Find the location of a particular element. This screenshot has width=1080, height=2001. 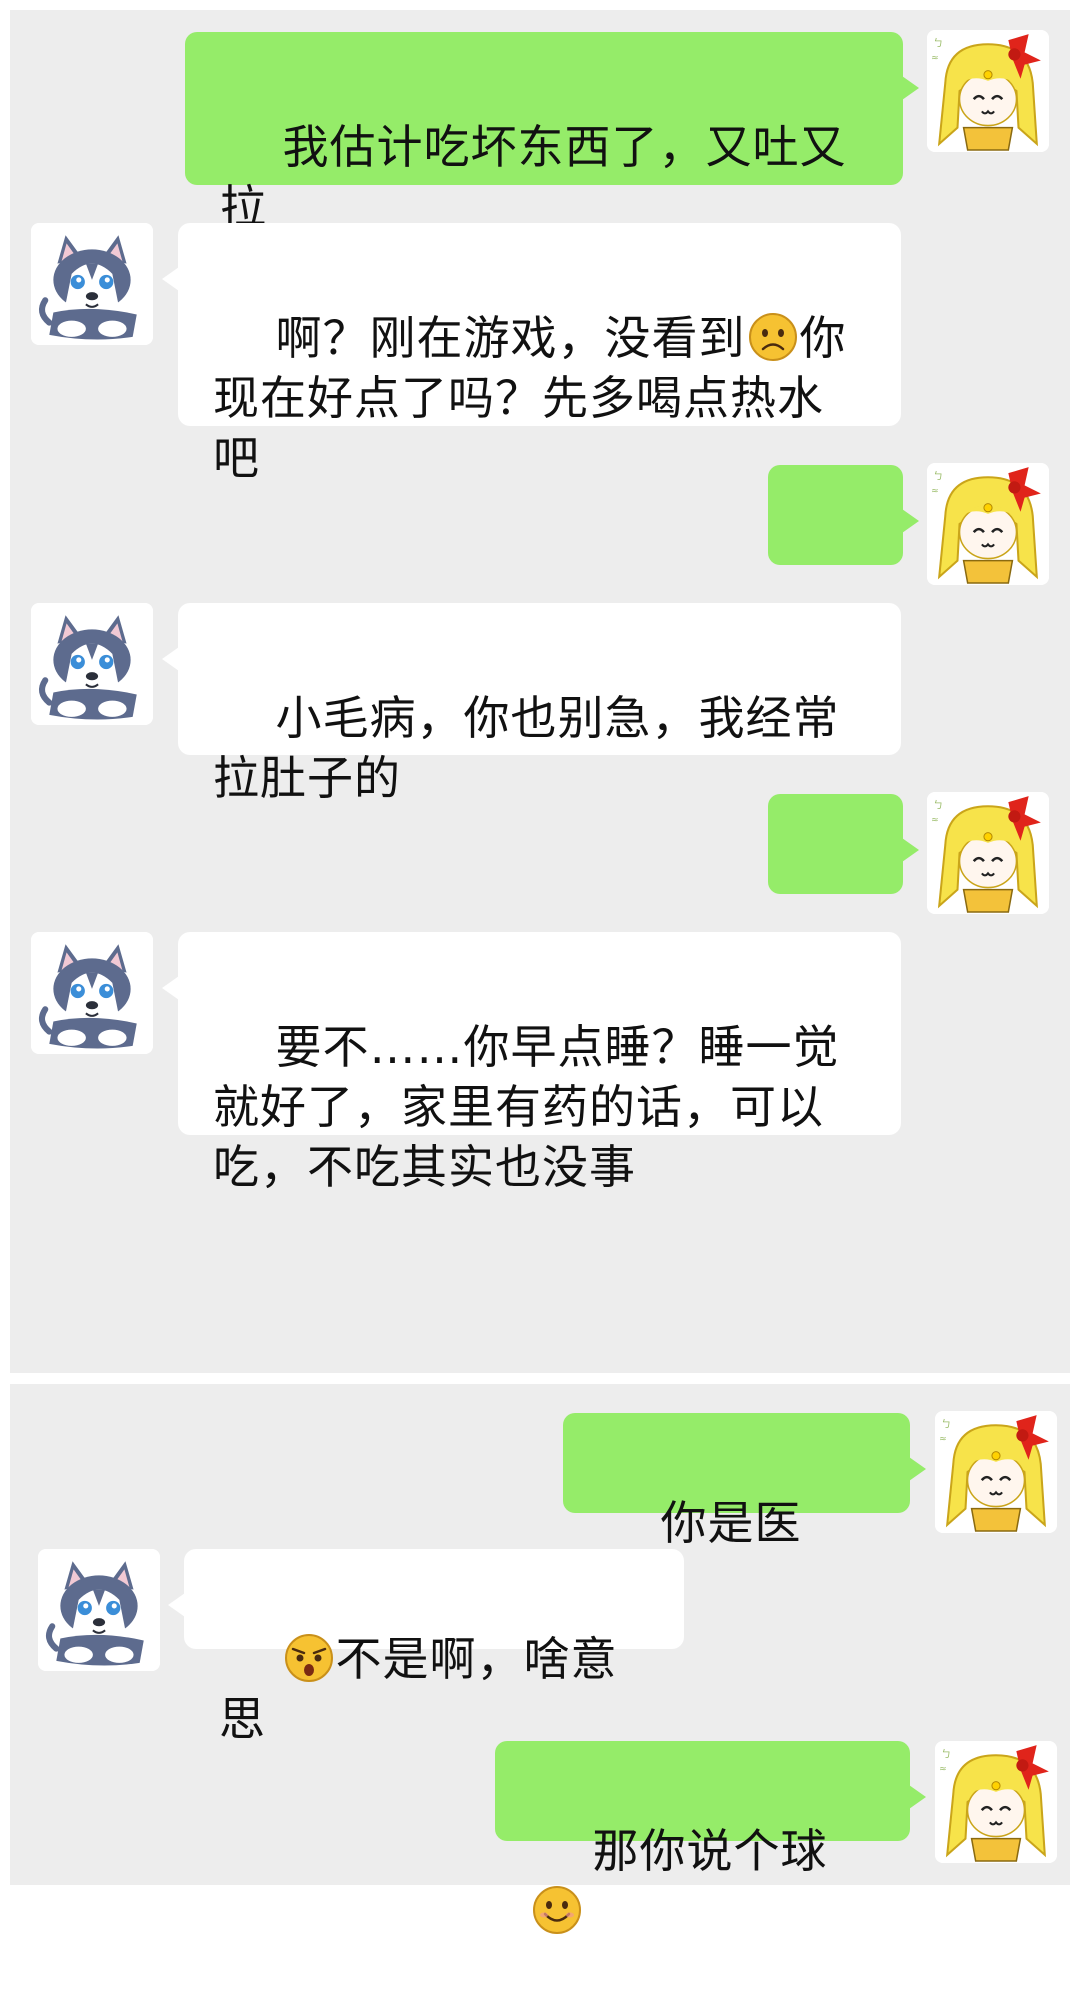

message-bubble-received: 啊？刚在游戏，没看到 你现在好点了吗？先多喝点热水吧 is located at coordinates (531, 354).